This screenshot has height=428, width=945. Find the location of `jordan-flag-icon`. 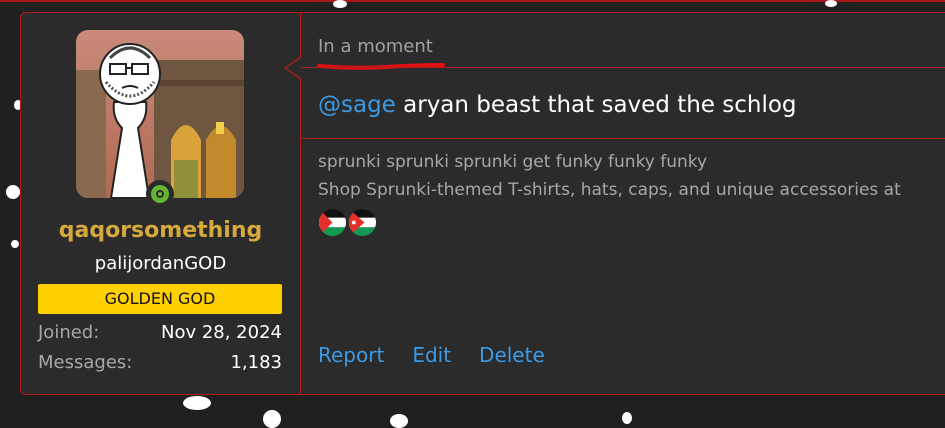

jordan-flag-icon is located at coordinates (362, 222).